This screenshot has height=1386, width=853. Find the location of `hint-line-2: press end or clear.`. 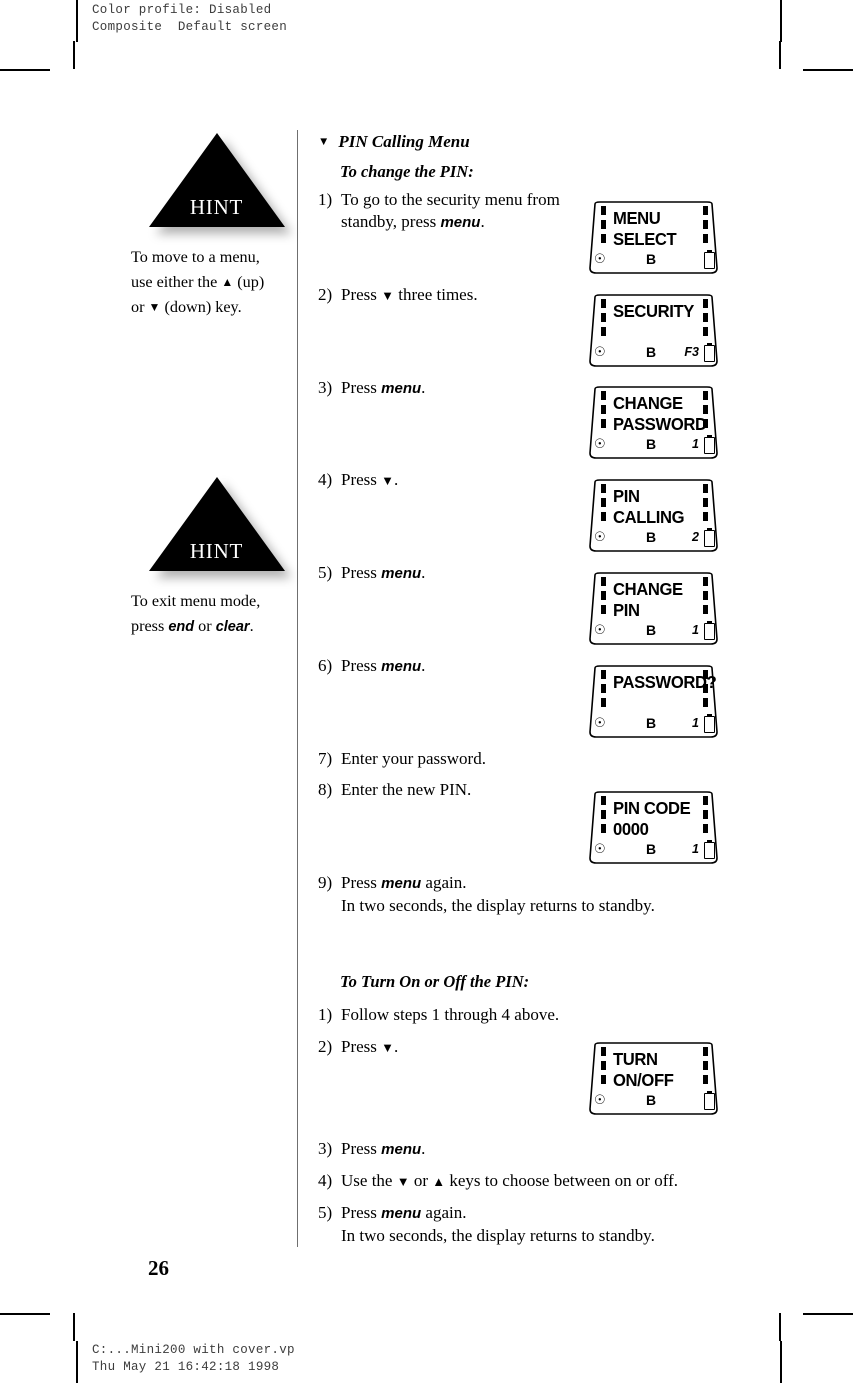

hint-line-2: press end or clear. is located at coordinates (218, 627).